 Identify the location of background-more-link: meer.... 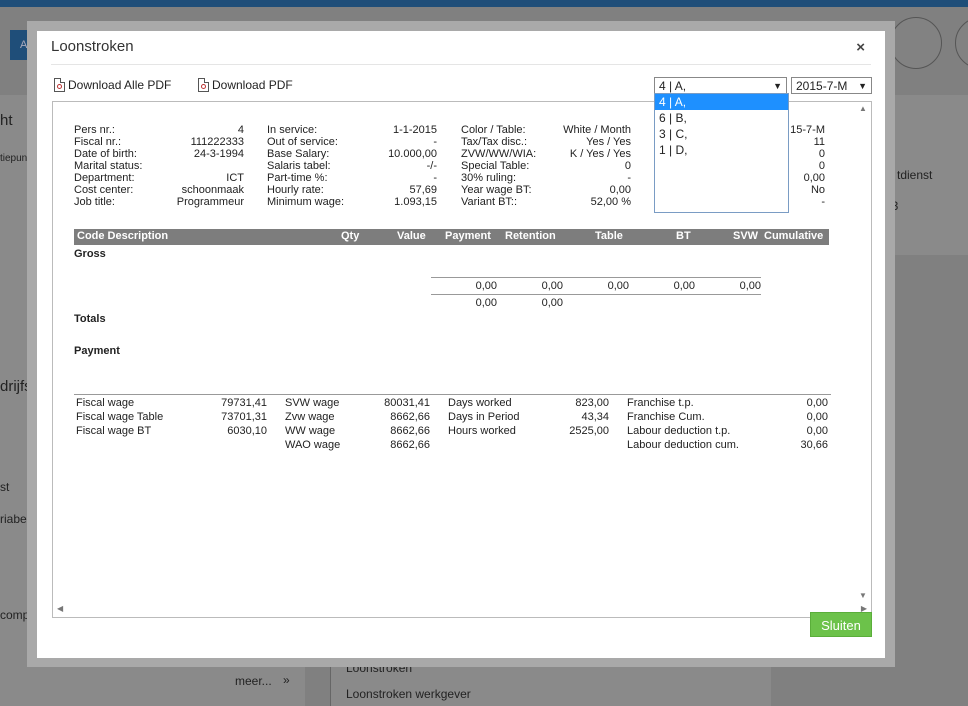
(253, 681).